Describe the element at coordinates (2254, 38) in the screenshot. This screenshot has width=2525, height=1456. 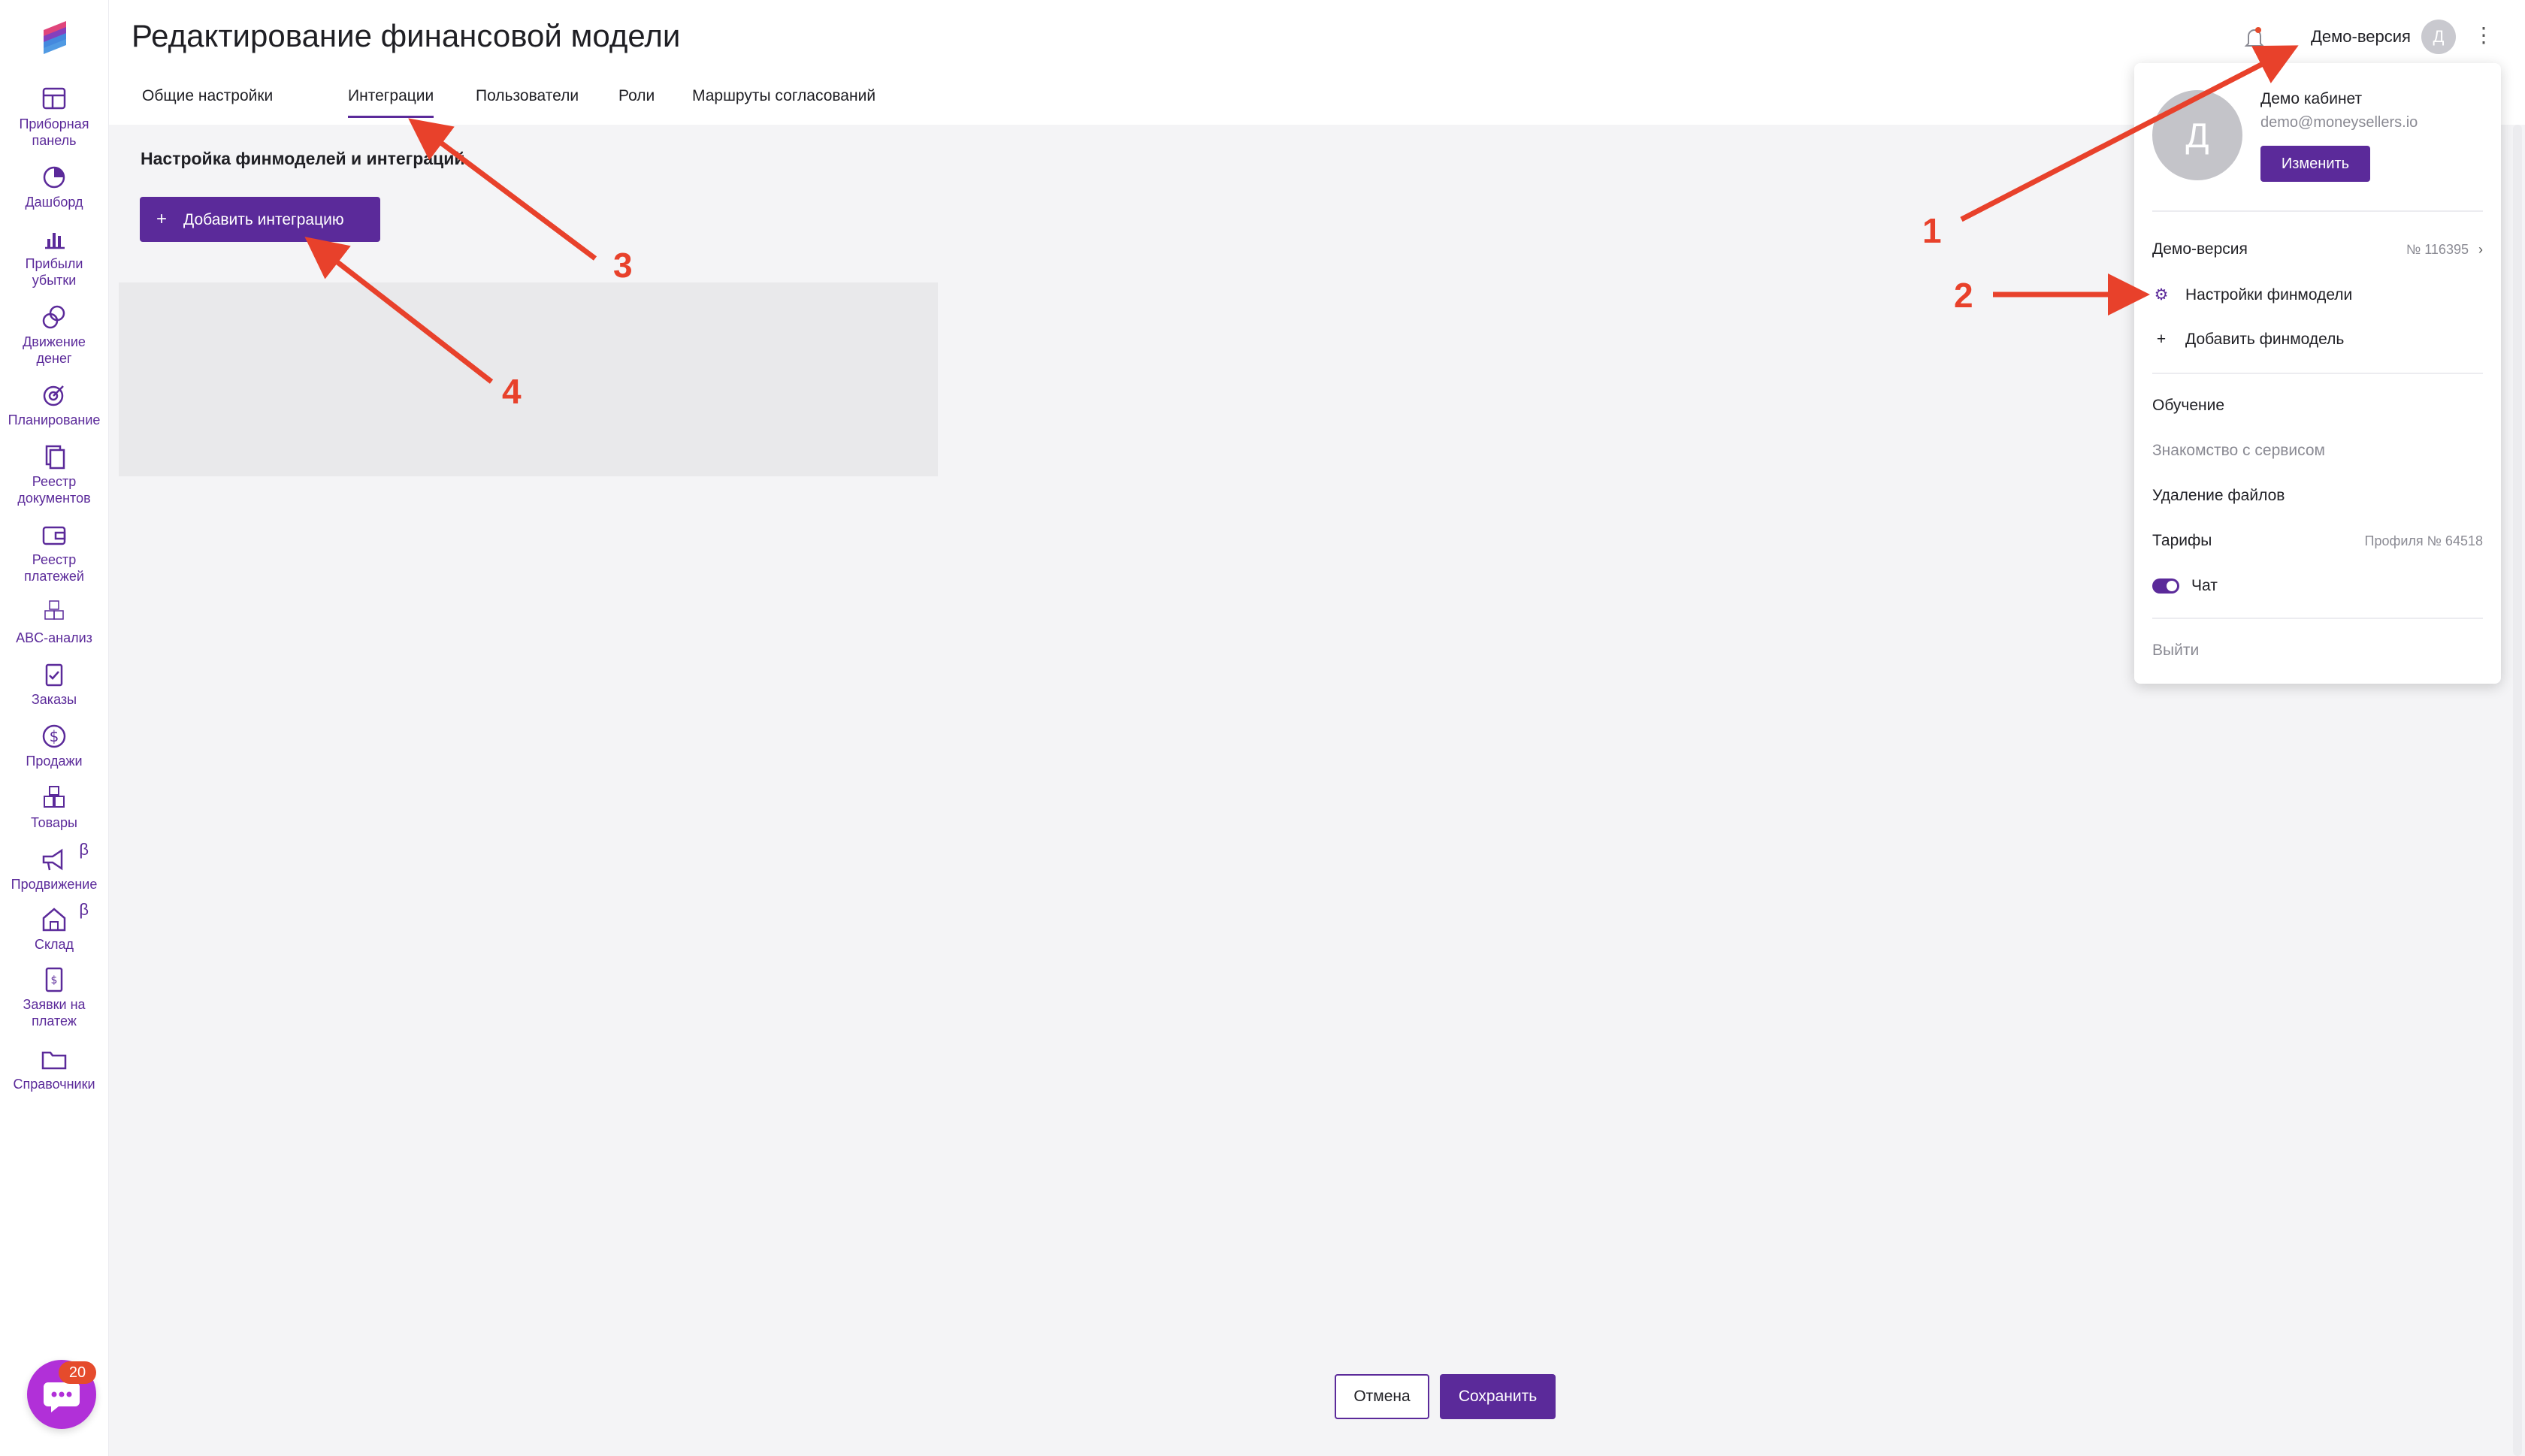
I see `bell-icon` at that location.